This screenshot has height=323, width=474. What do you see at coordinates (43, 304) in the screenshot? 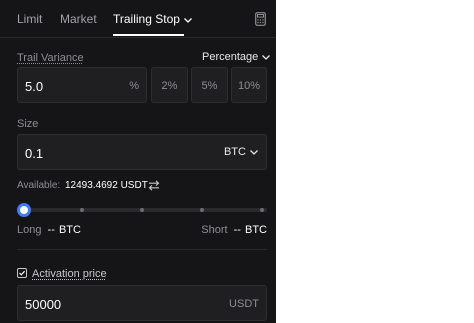
I see `activation-price-value: 50000` at bounding box center [43, 304].